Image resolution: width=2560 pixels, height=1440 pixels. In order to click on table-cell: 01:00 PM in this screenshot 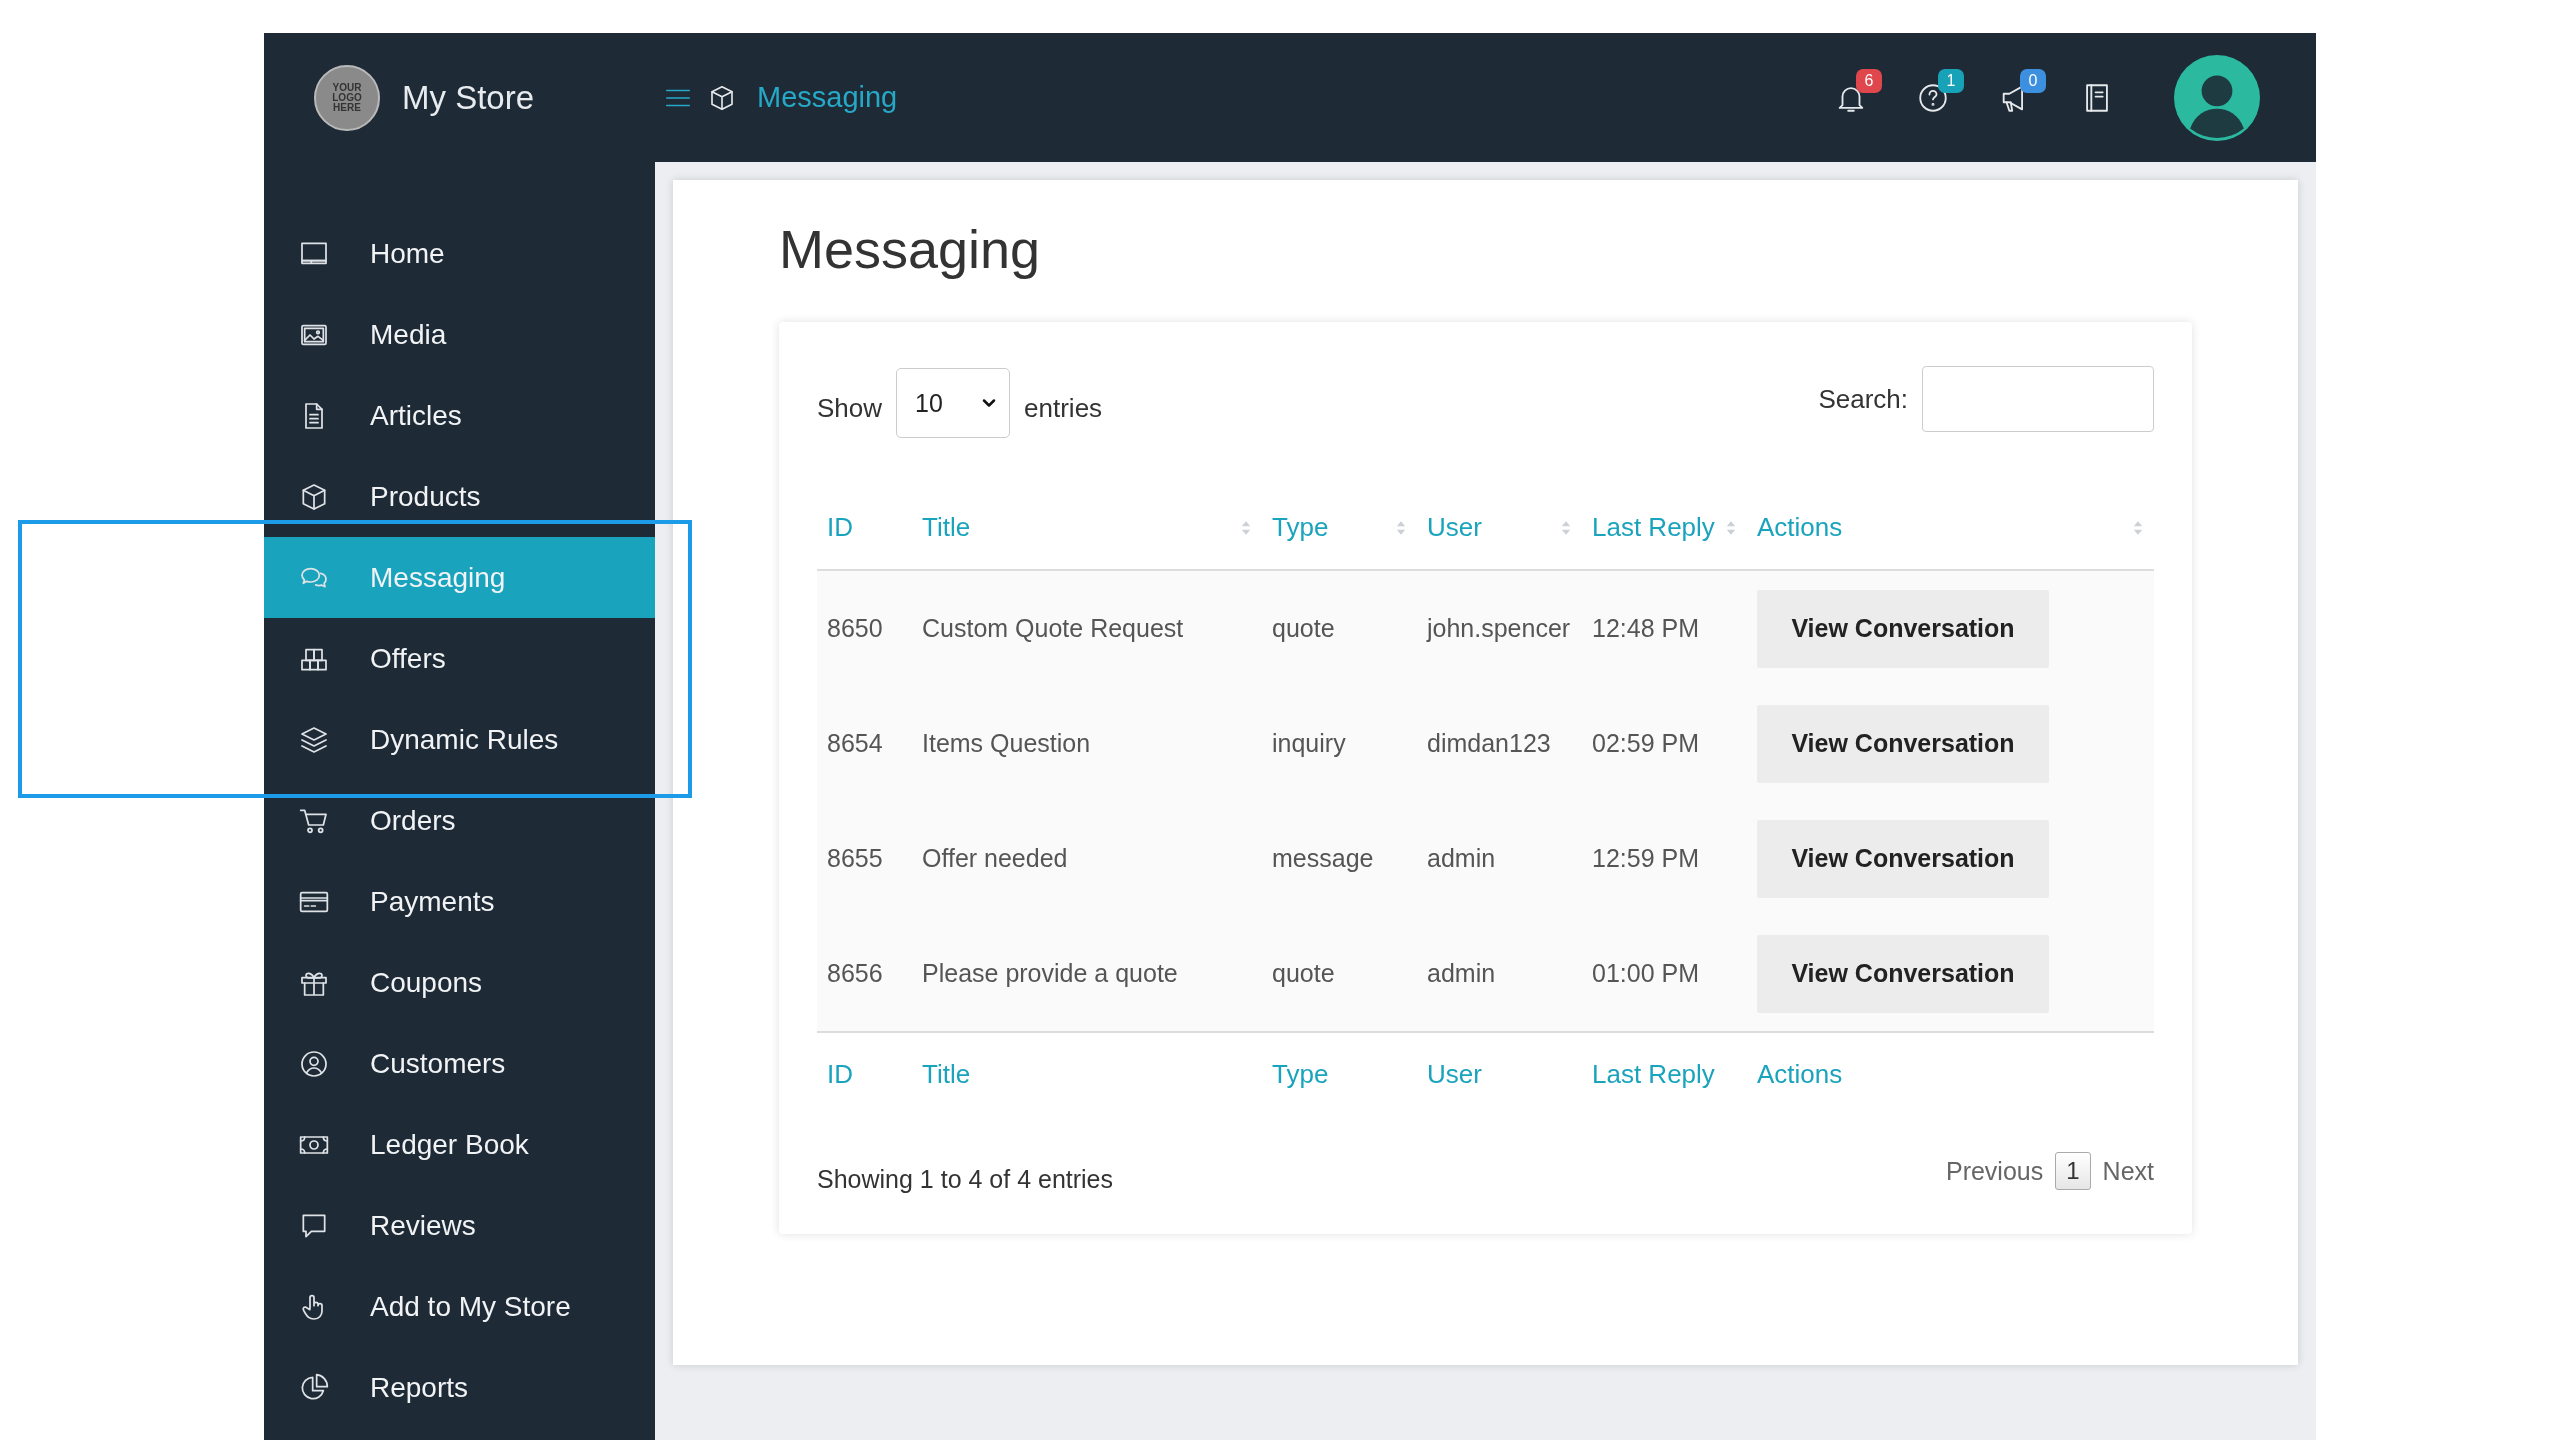, I will do `click(1645, 973)`.